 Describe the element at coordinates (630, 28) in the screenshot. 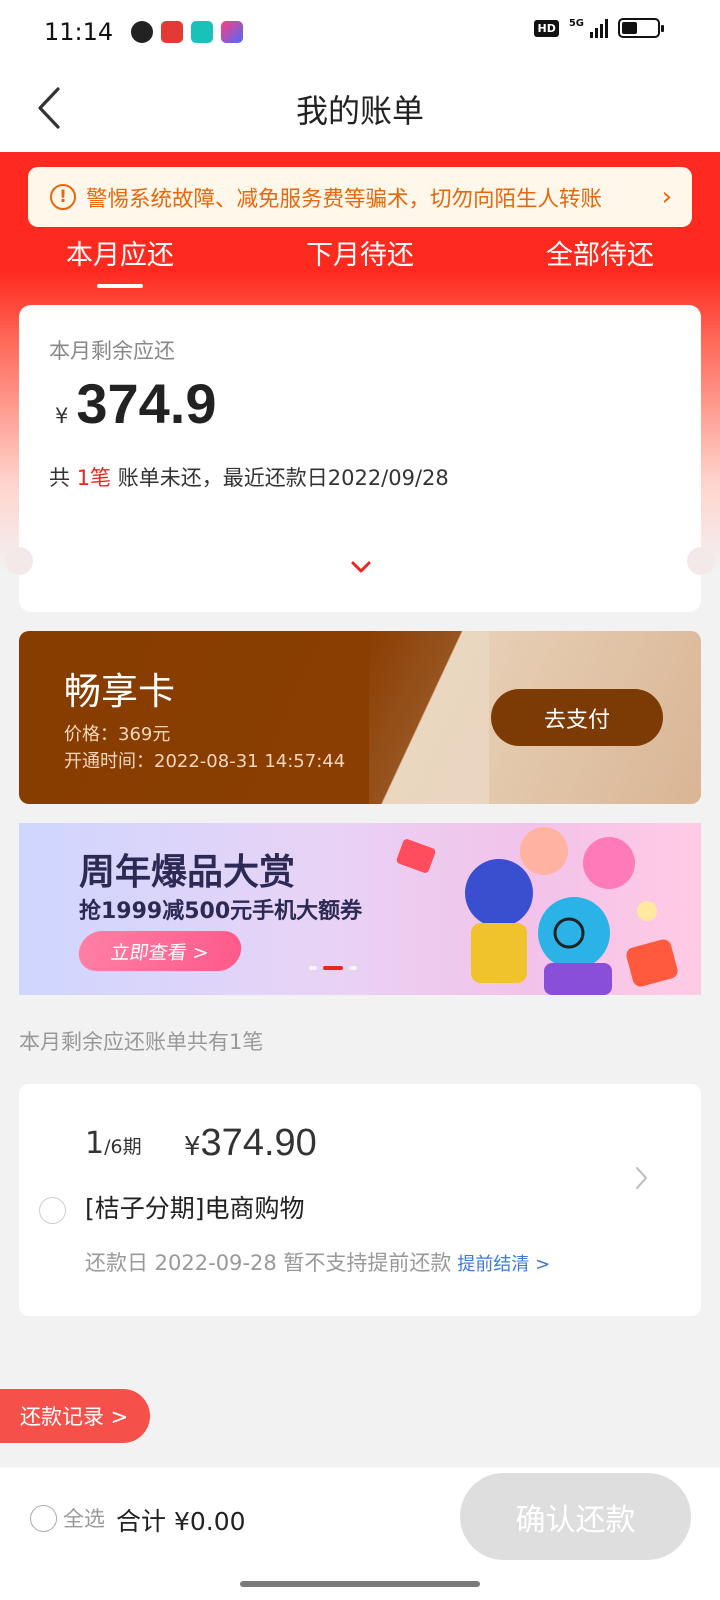

I see `battery-level` at that location.